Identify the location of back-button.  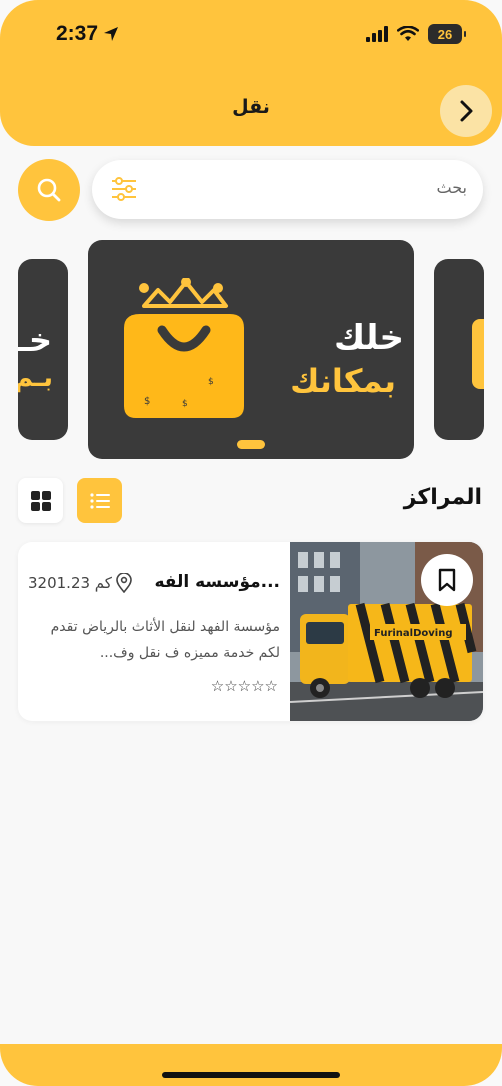
(466, 111).